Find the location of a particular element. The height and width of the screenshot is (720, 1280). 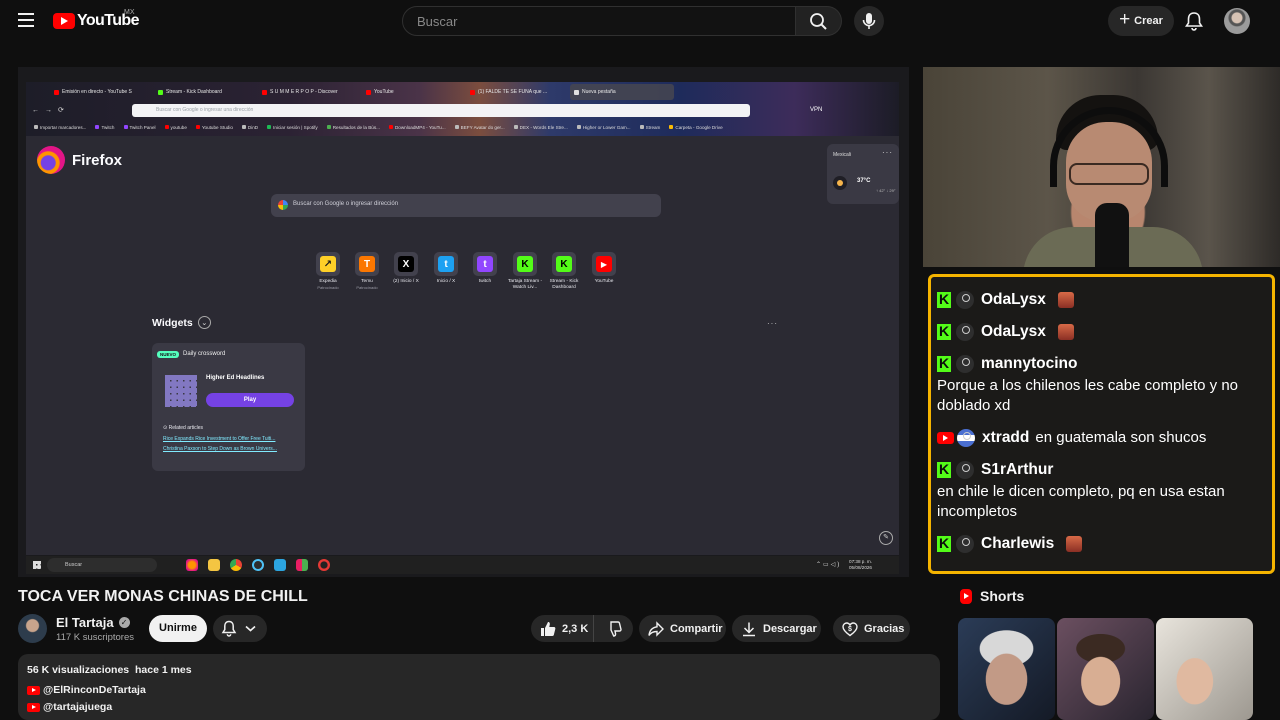

download-button: Descargar is located at coordinates (776, 628).